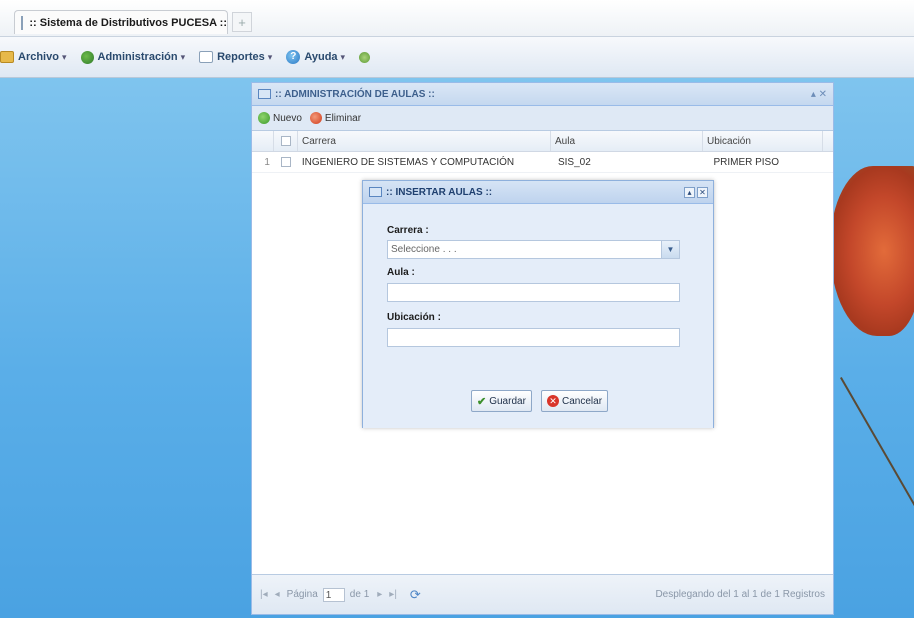 The image size is (914, 618). Describe the element at coordinates (627, 141) in the screenshot. I see `column-header-aula: Aula` at that location.